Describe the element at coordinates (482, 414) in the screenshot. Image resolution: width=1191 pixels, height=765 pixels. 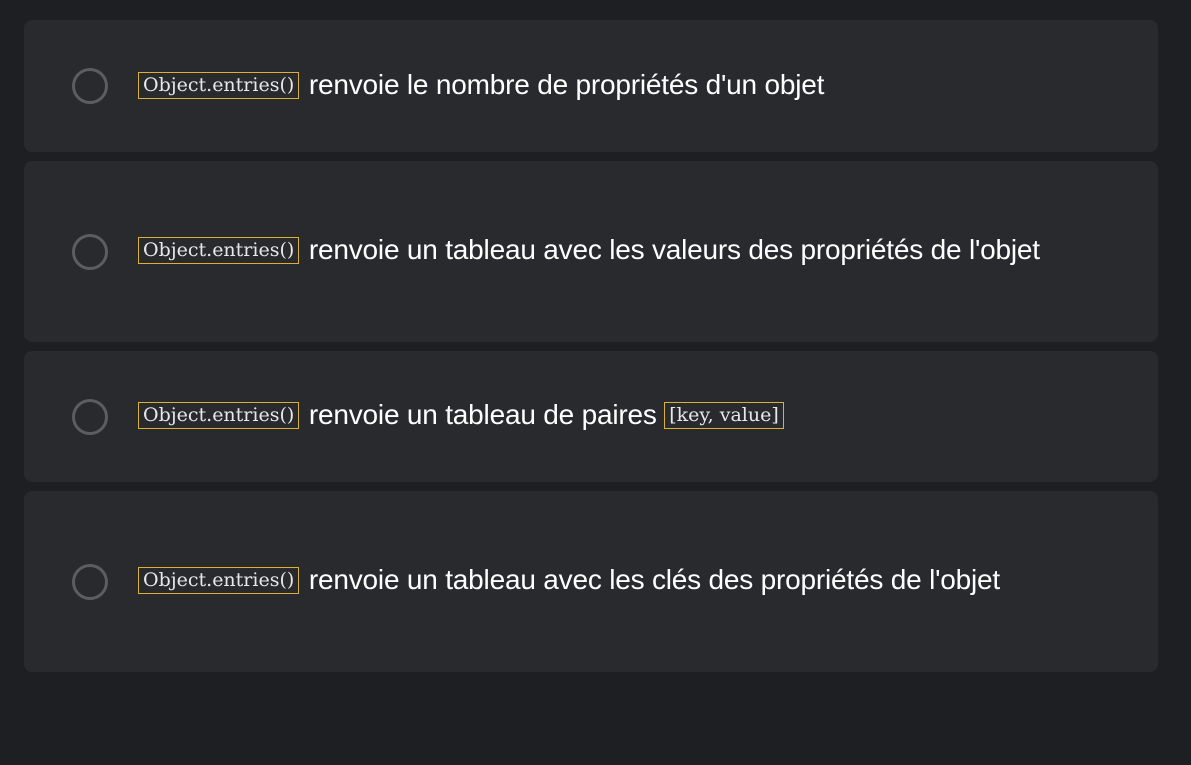
I see `answer-text: renvoie un tableau de paires` at that location.